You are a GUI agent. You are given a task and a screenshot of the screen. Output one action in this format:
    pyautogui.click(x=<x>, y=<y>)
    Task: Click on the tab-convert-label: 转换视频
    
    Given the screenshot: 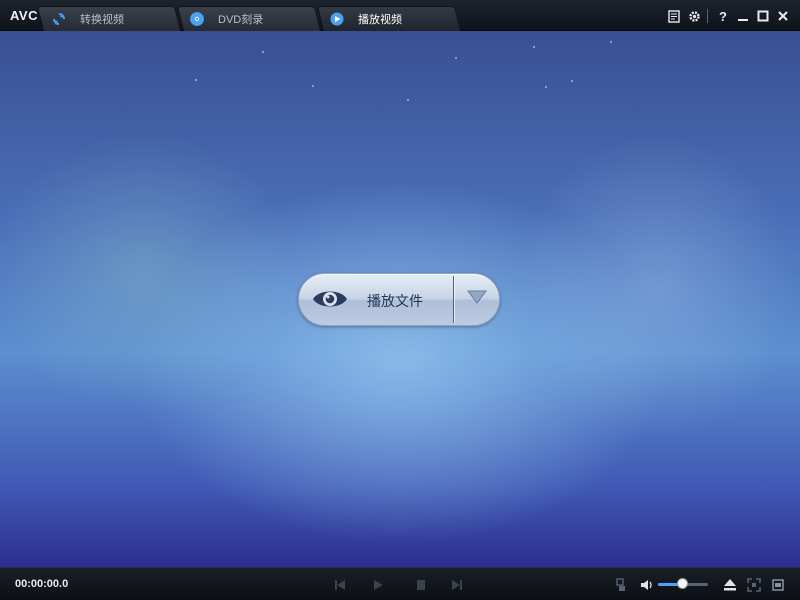 What is the action you would take?
    pyautogui.click(x=102, y=19)
    